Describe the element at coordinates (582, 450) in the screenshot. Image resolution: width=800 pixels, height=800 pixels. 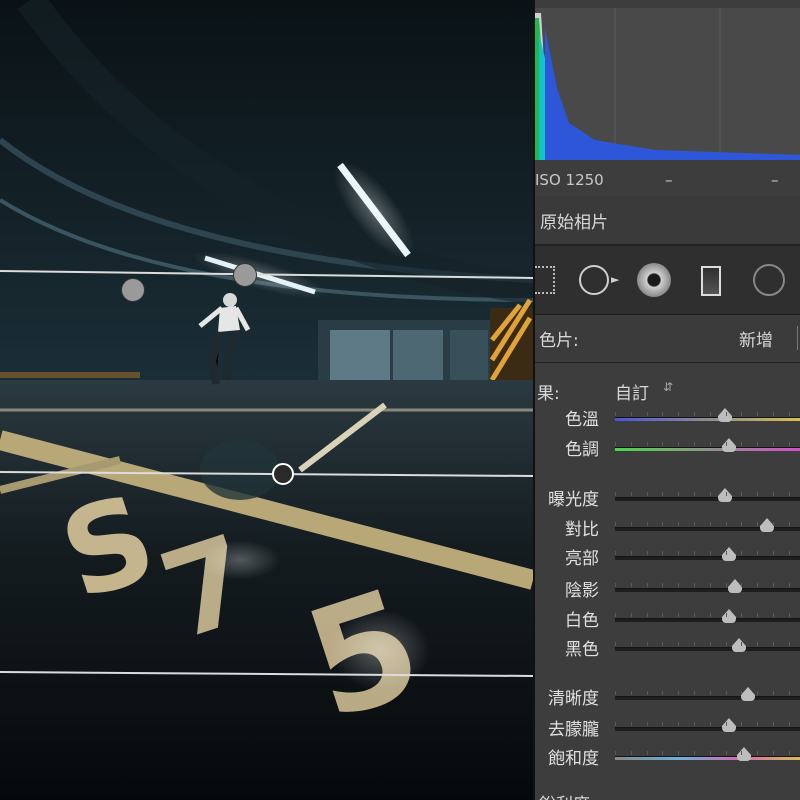
I see `slider-label-tint: 色調` at that location.